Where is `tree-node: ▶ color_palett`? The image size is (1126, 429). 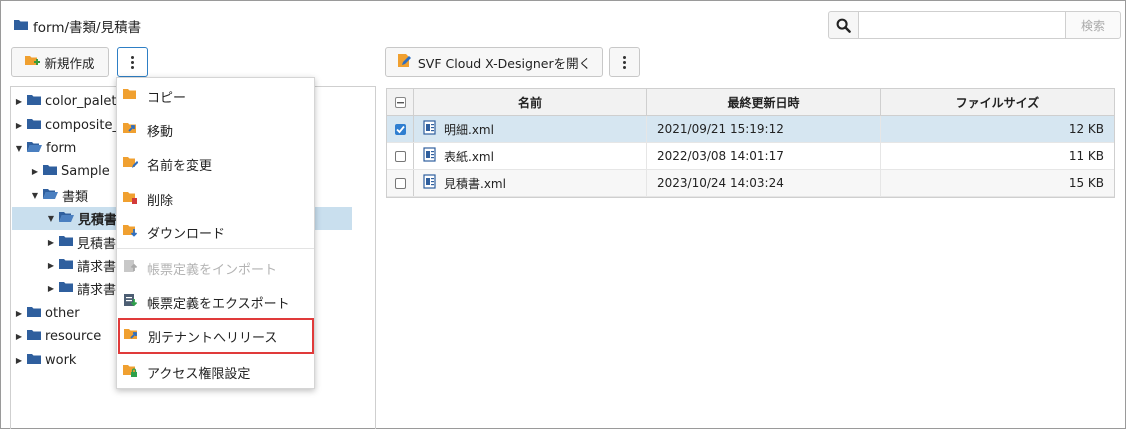
tree-node: ▶ color_palett is located at coordinates (68, 101).